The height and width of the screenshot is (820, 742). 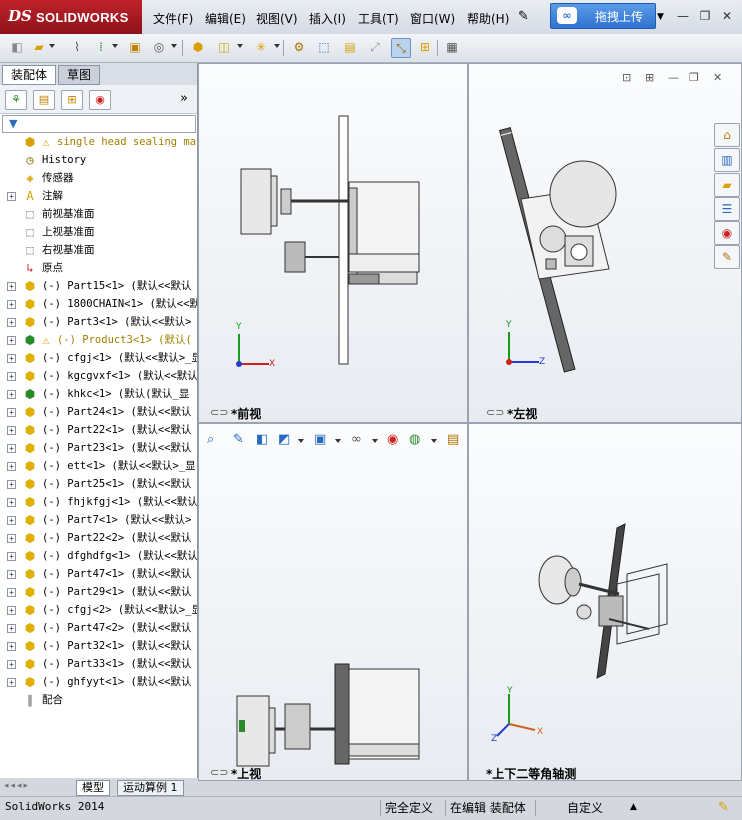 What do you see at coordinates (72, 100) in the screenshot?
I see `configuration-manager-icon: ⊞` at bounding box center [72, 100].